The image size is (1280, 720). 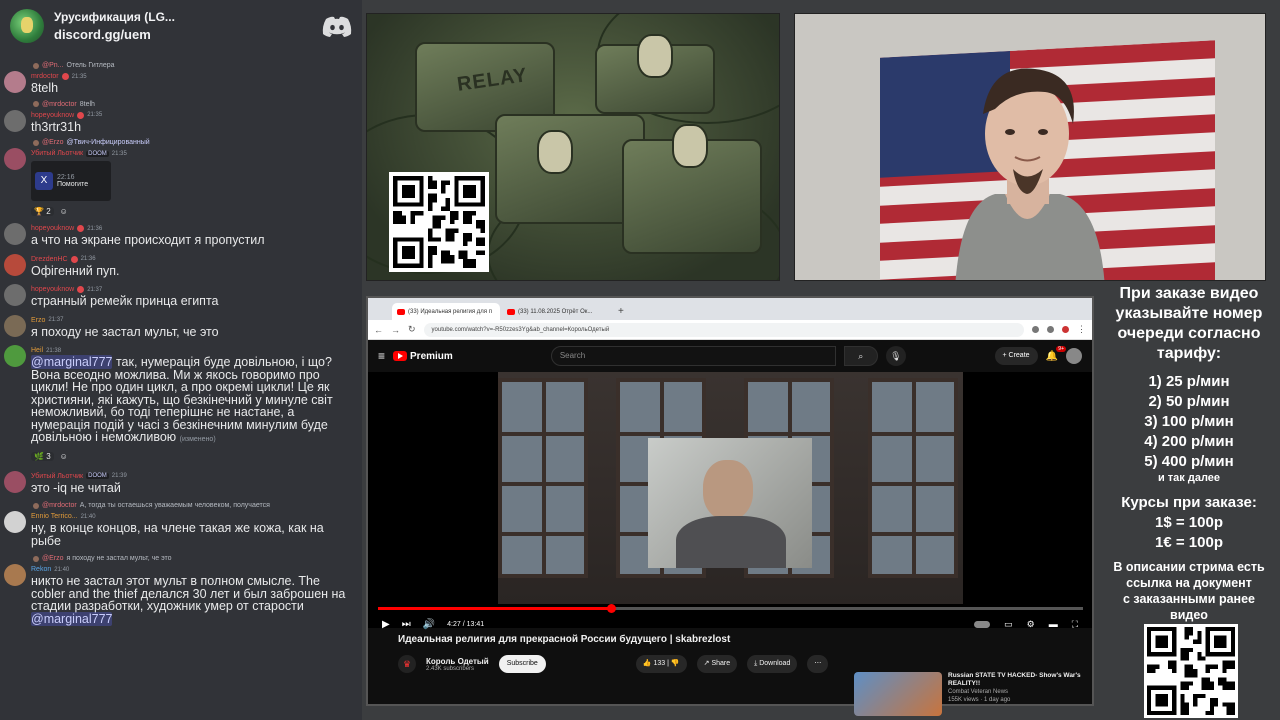 What do you see at coordinates (898, 694) in the screenshot?
I see `recommended-thumbnail` at bounding box center [898, 694].